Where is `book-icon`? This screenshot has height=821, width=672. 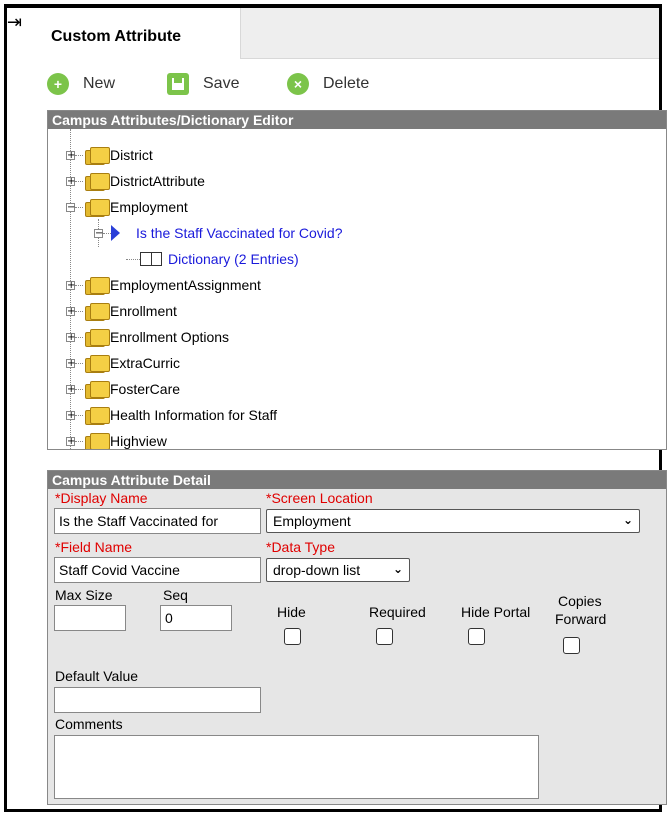
book-icon is located at coordinates (151, 259).